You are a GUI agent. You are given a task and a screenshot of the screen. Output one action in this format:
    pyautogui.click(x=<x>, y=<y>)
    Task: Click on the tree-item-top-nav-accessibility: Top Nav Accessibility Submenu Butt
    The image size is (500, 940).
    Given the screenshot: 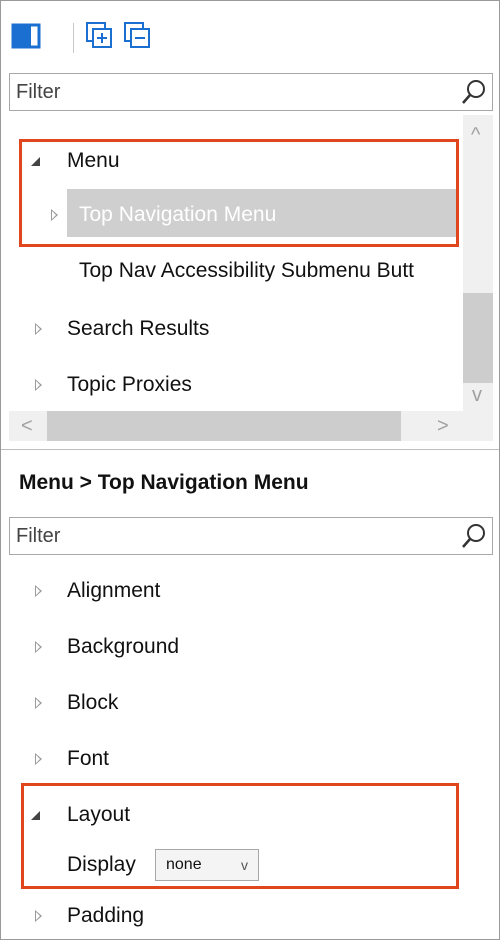 What is the action you would take?
    pyautogui.click(x=240, y=271)
    